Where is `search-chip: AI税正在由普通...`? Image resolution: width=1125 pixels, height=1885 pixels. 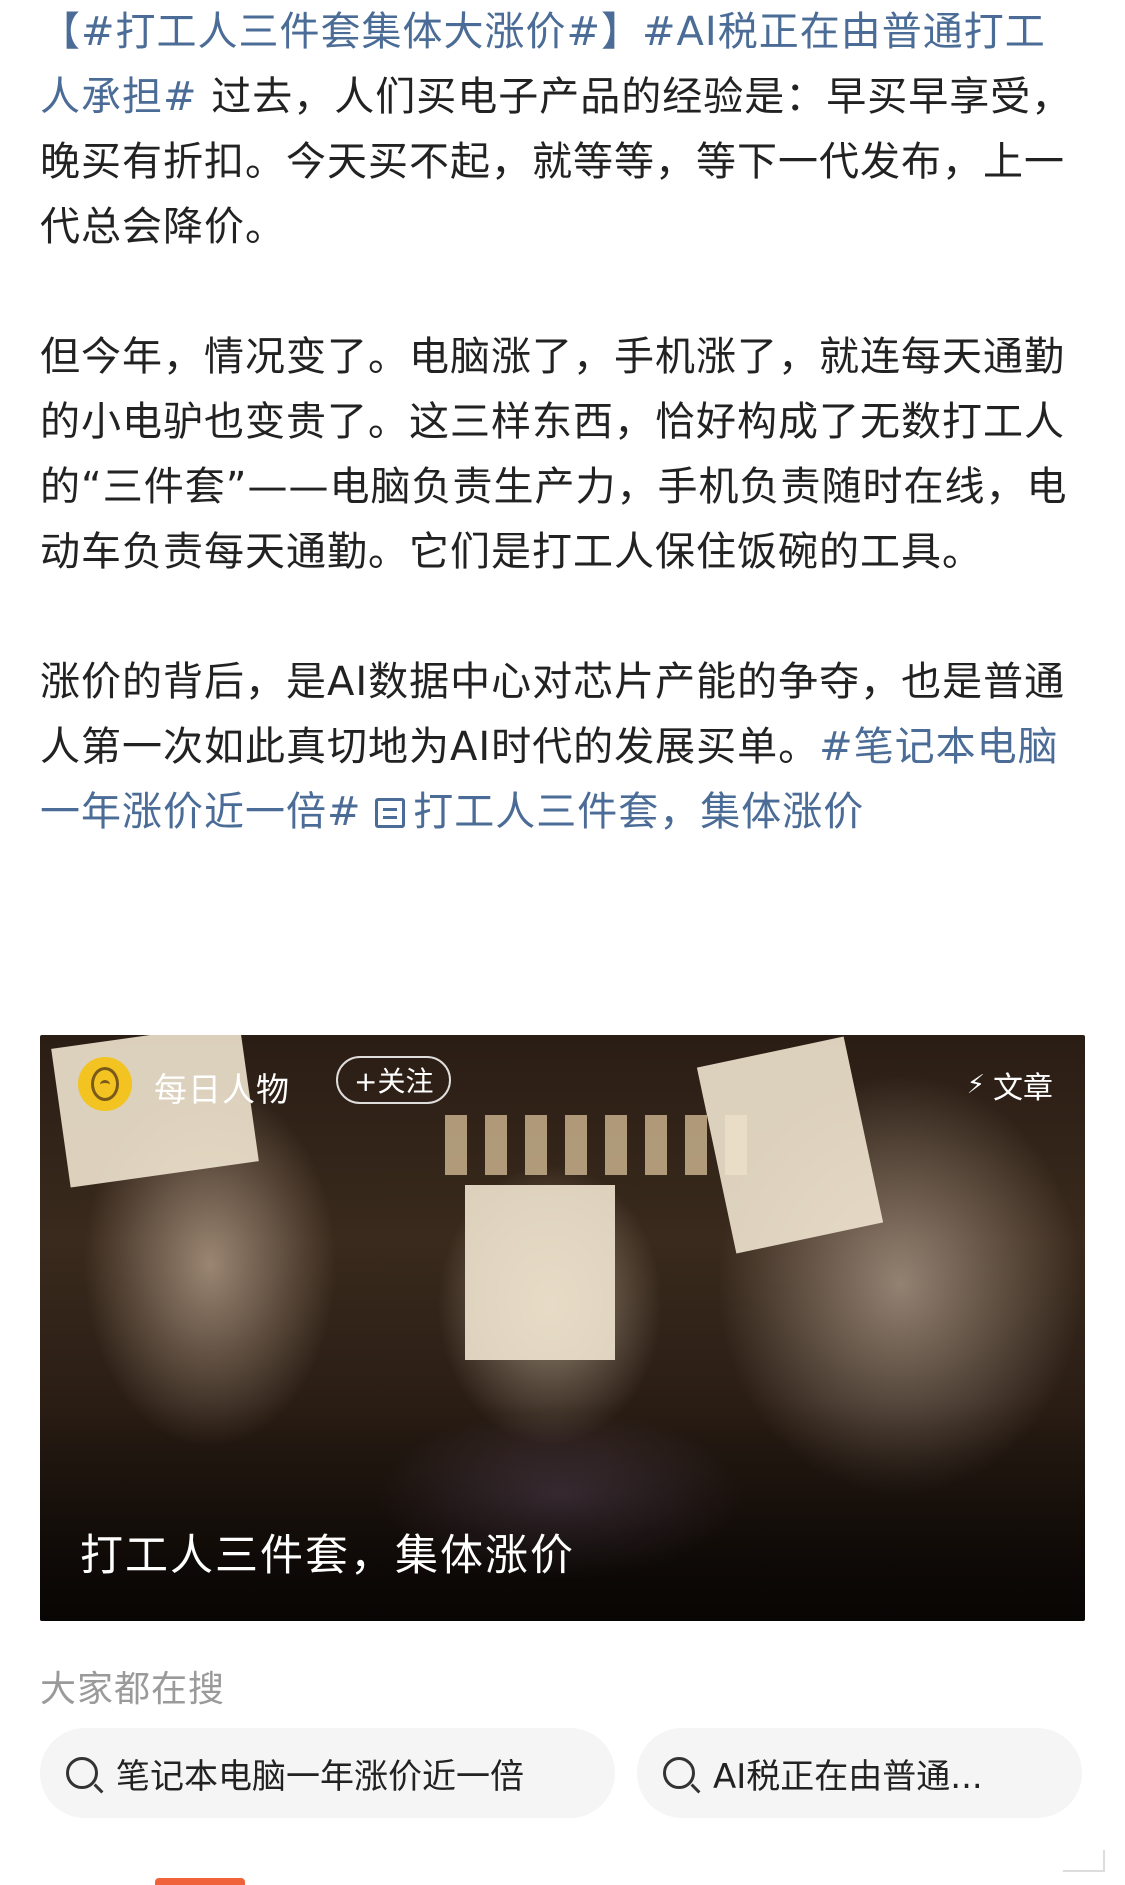 search-chip: AI税正在由普通... is located at coordinates (859, 1773).